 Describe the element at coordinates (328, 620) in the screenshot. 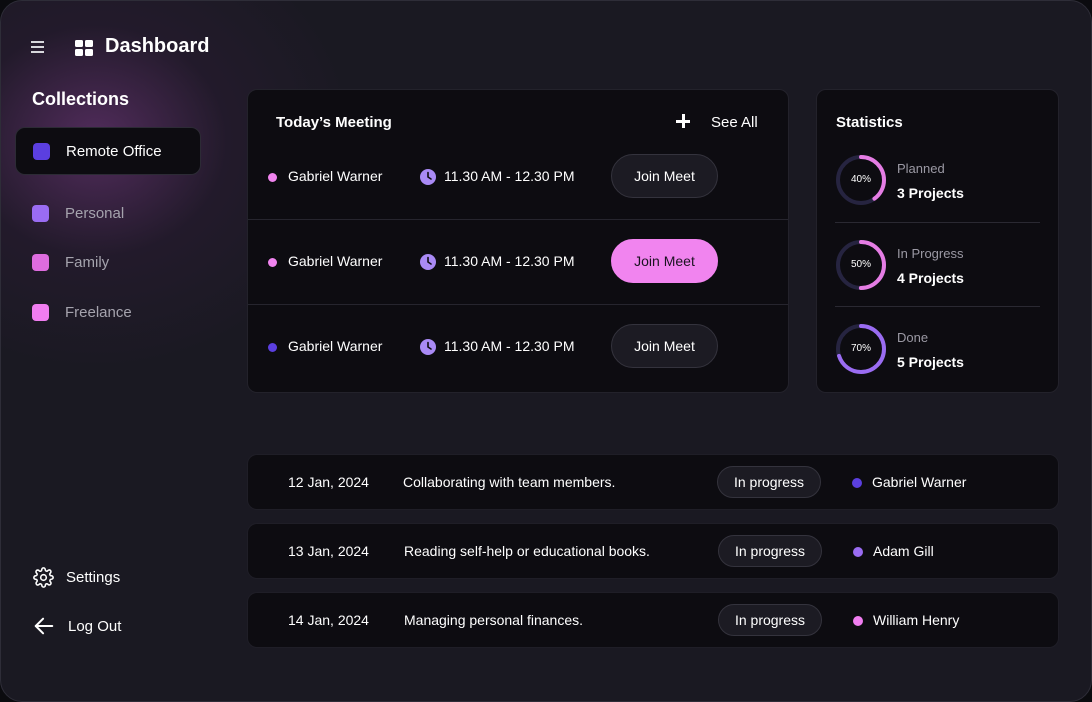

I see `task-date: 14 Jan, 2024` at that location.